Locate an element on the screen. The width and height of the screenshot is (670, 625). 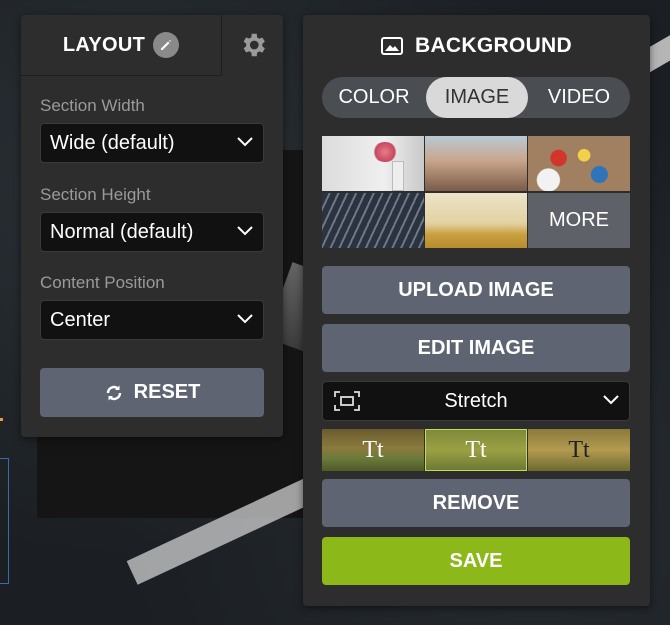
tab-layout: LAYOUT is located at coordinates (121, 45).